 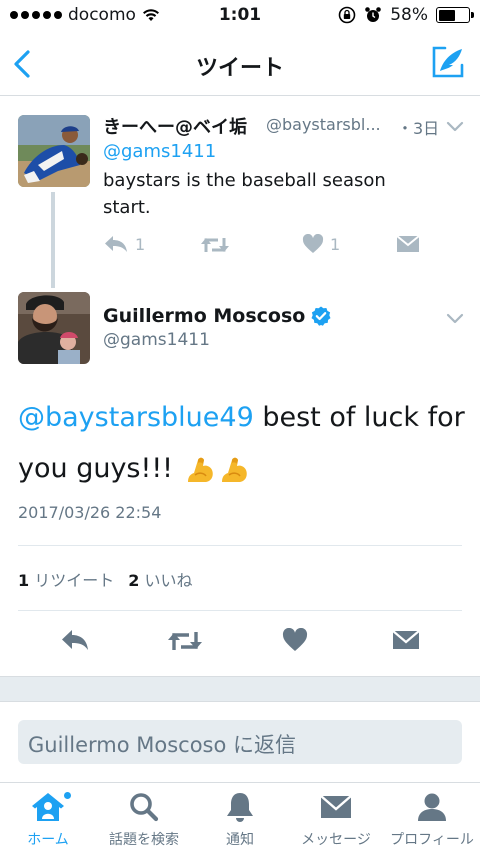 I want to click on thread-connector-line, so click(x=53, y=240).